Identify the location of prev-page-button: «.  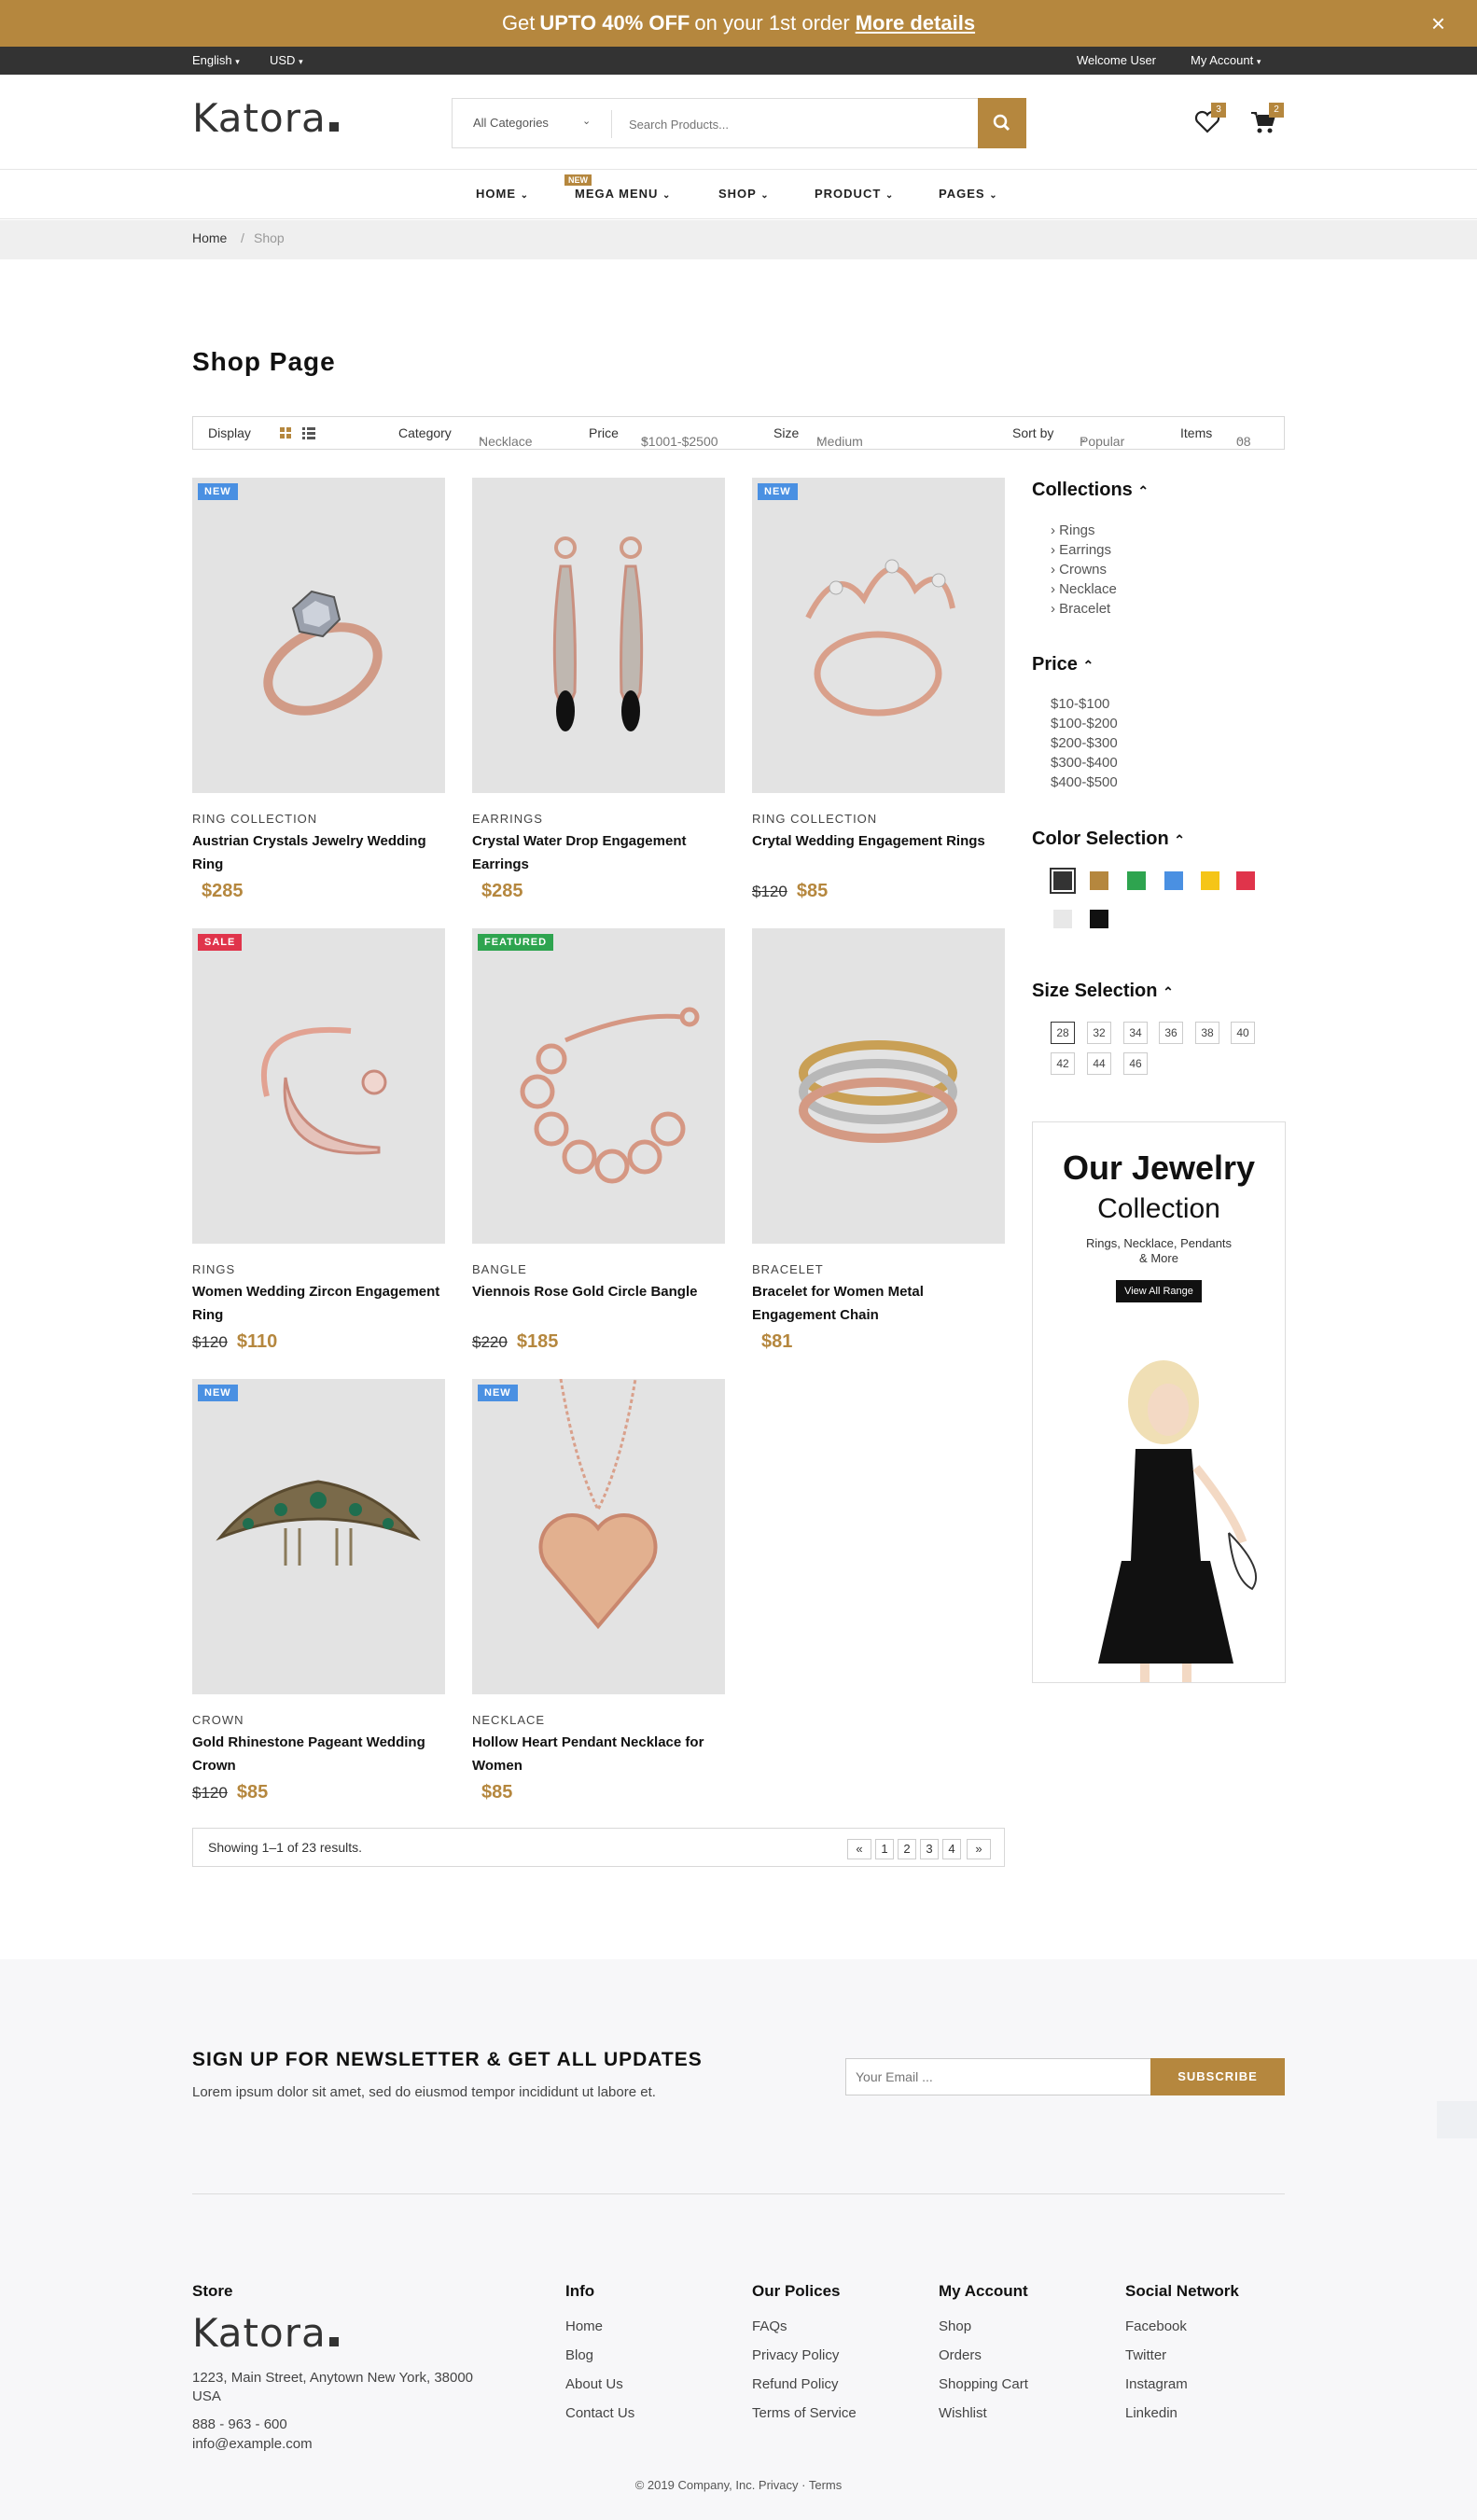
(859, 1849).